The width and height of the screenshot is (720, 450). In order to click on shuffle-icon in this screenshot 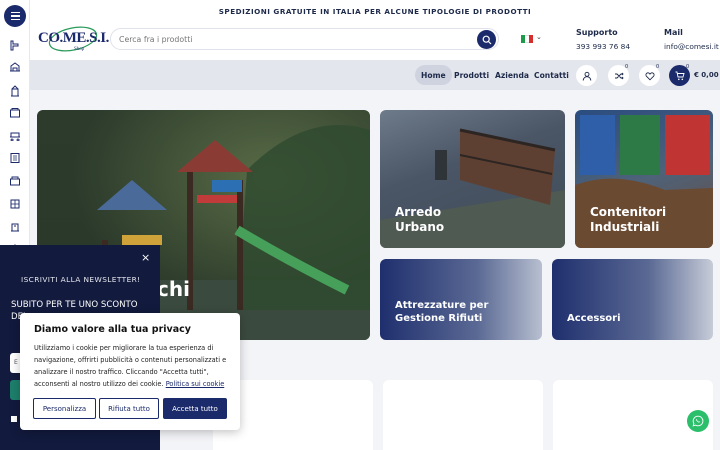, I will do `click(619, 75)`.